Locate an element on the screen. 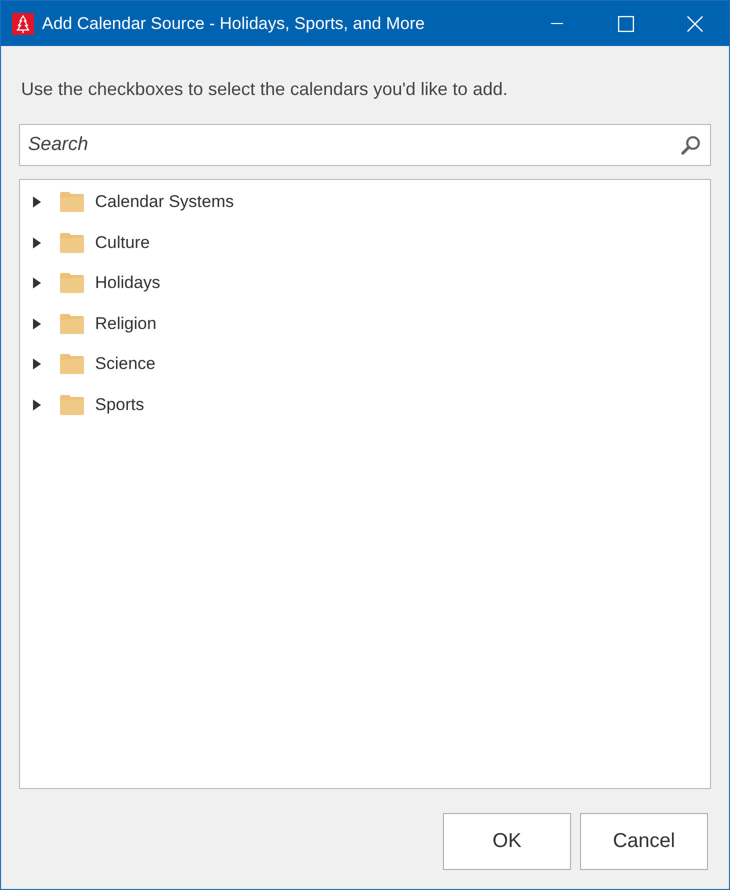  search-icon is located at coordinates (691, 145).